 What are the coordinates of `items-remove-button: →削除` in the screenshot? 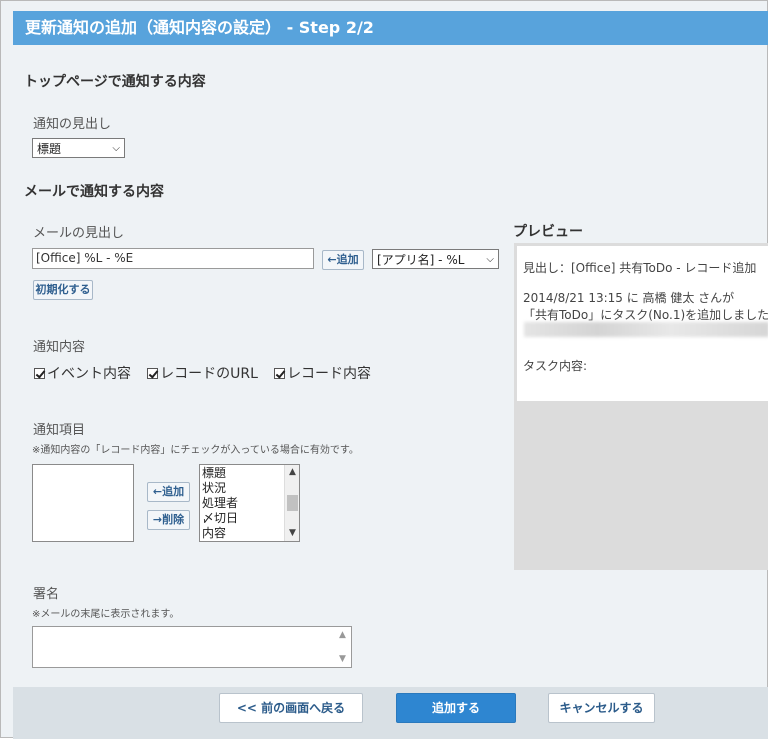 It's located at (168, 520).